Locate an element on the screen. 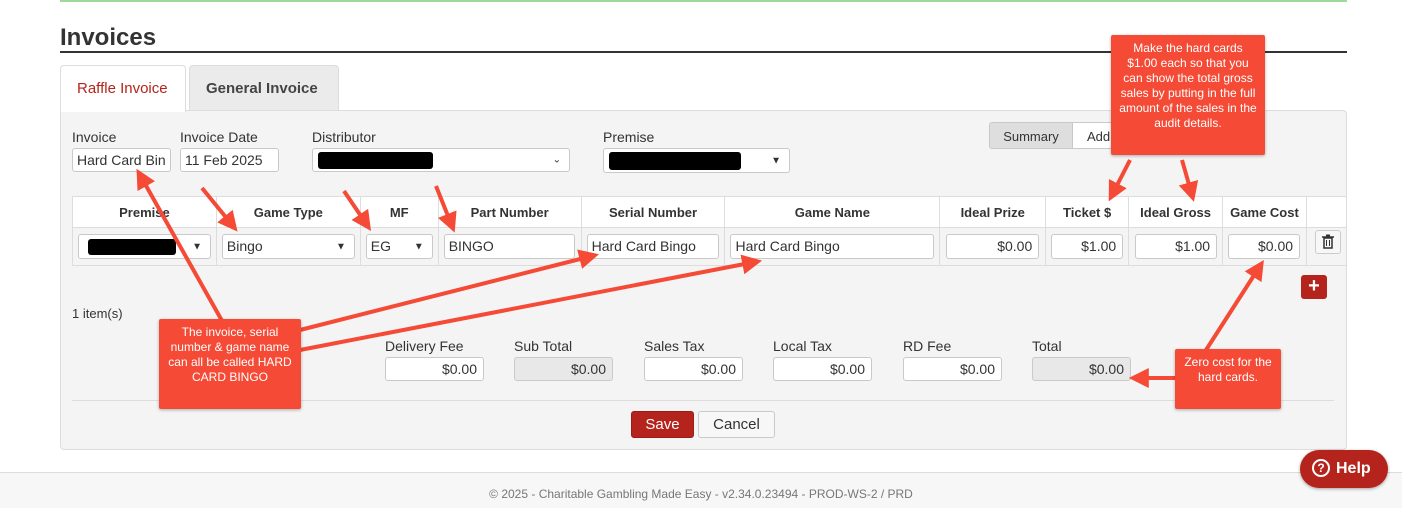  cell-game-cost: $0.00 is located at coordinates (1264, 246).